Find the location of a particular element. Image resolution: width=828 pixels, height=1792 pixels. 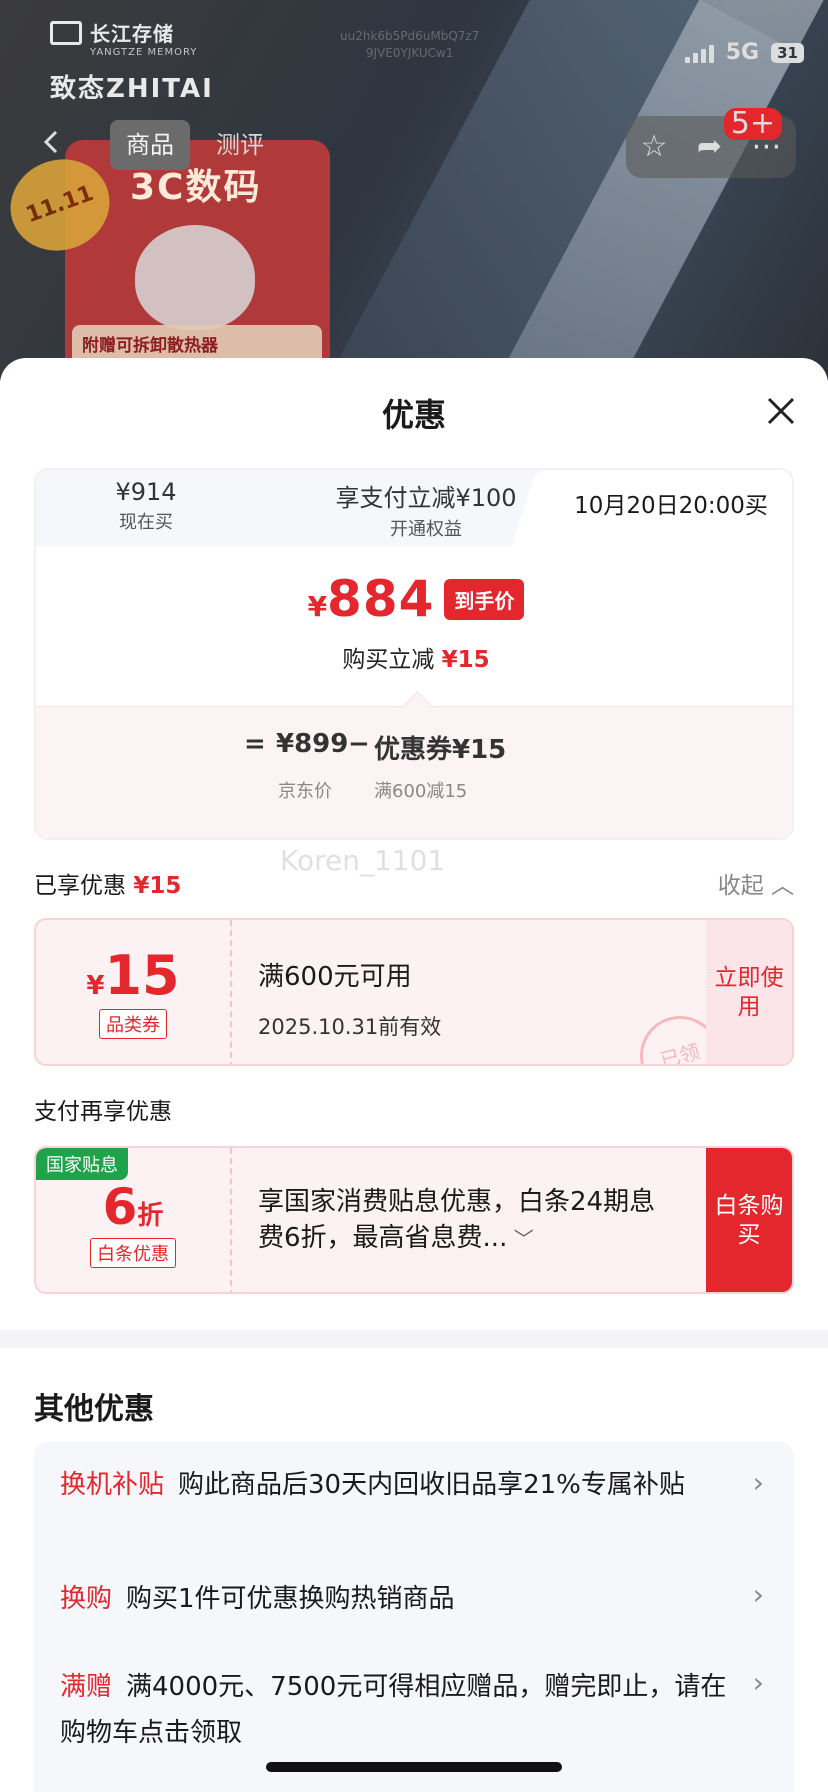

top-nav: 商品 测评 ☆ ➦ ⋯ 5+ is located at coordinates (414, 146).